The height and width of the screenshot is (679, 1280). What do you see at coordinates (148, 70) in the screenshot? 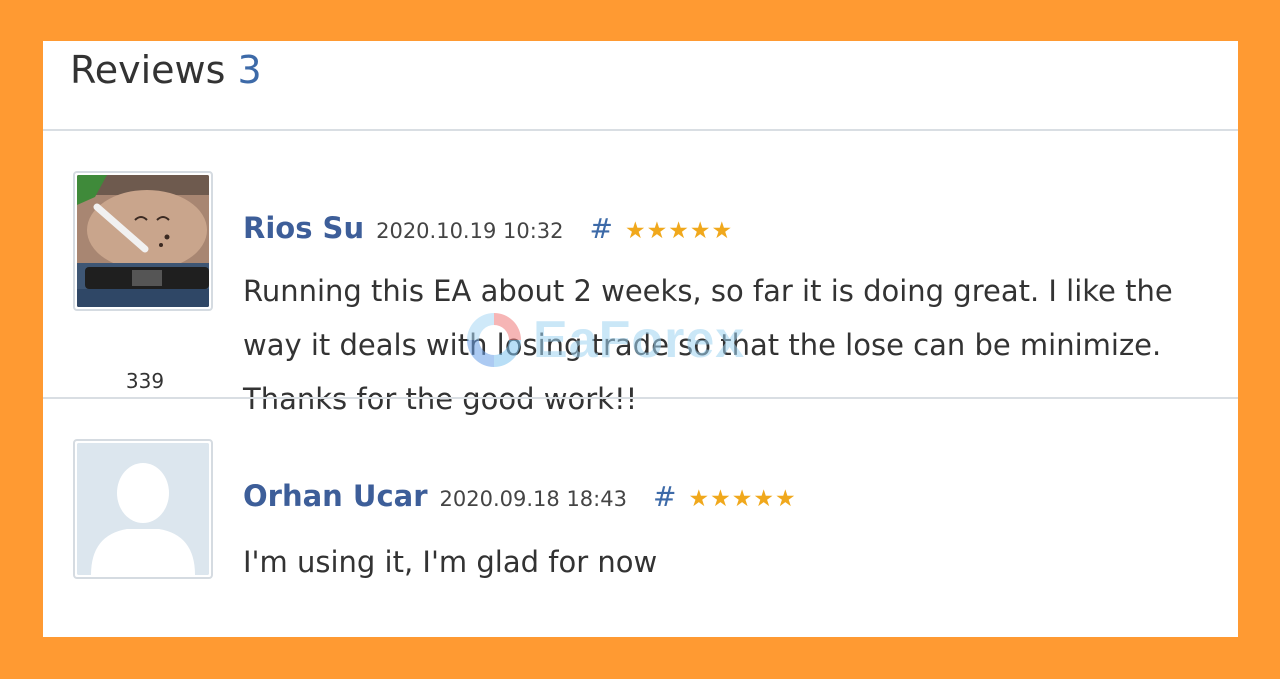
I see `reviews-title: Reviews` at bounding box center [148, 70].